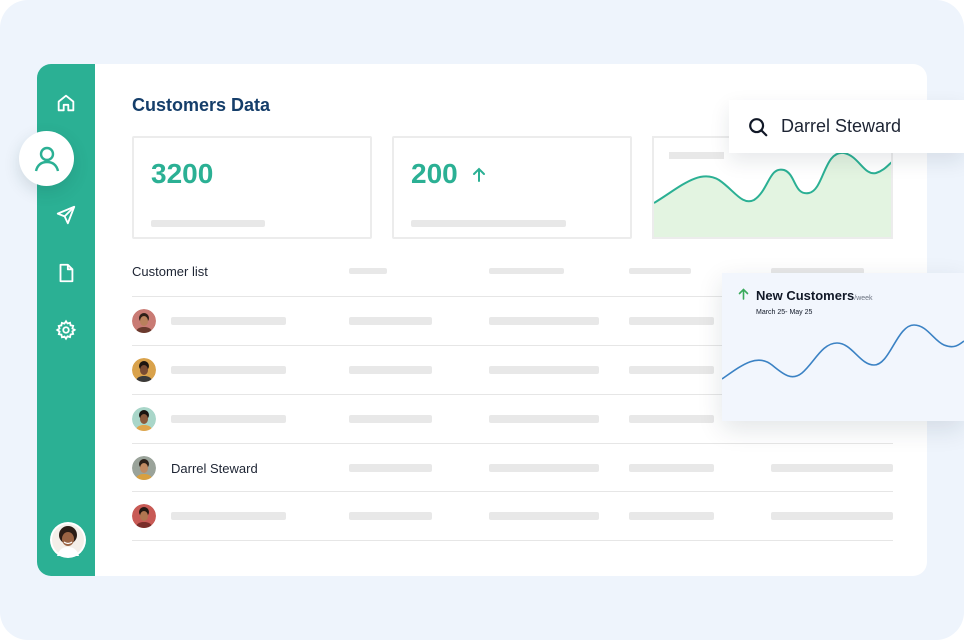 The image size is (964, 640). Describe the element at coordinates (66, 273) in the screenshot. I see `document-icon` at that location.